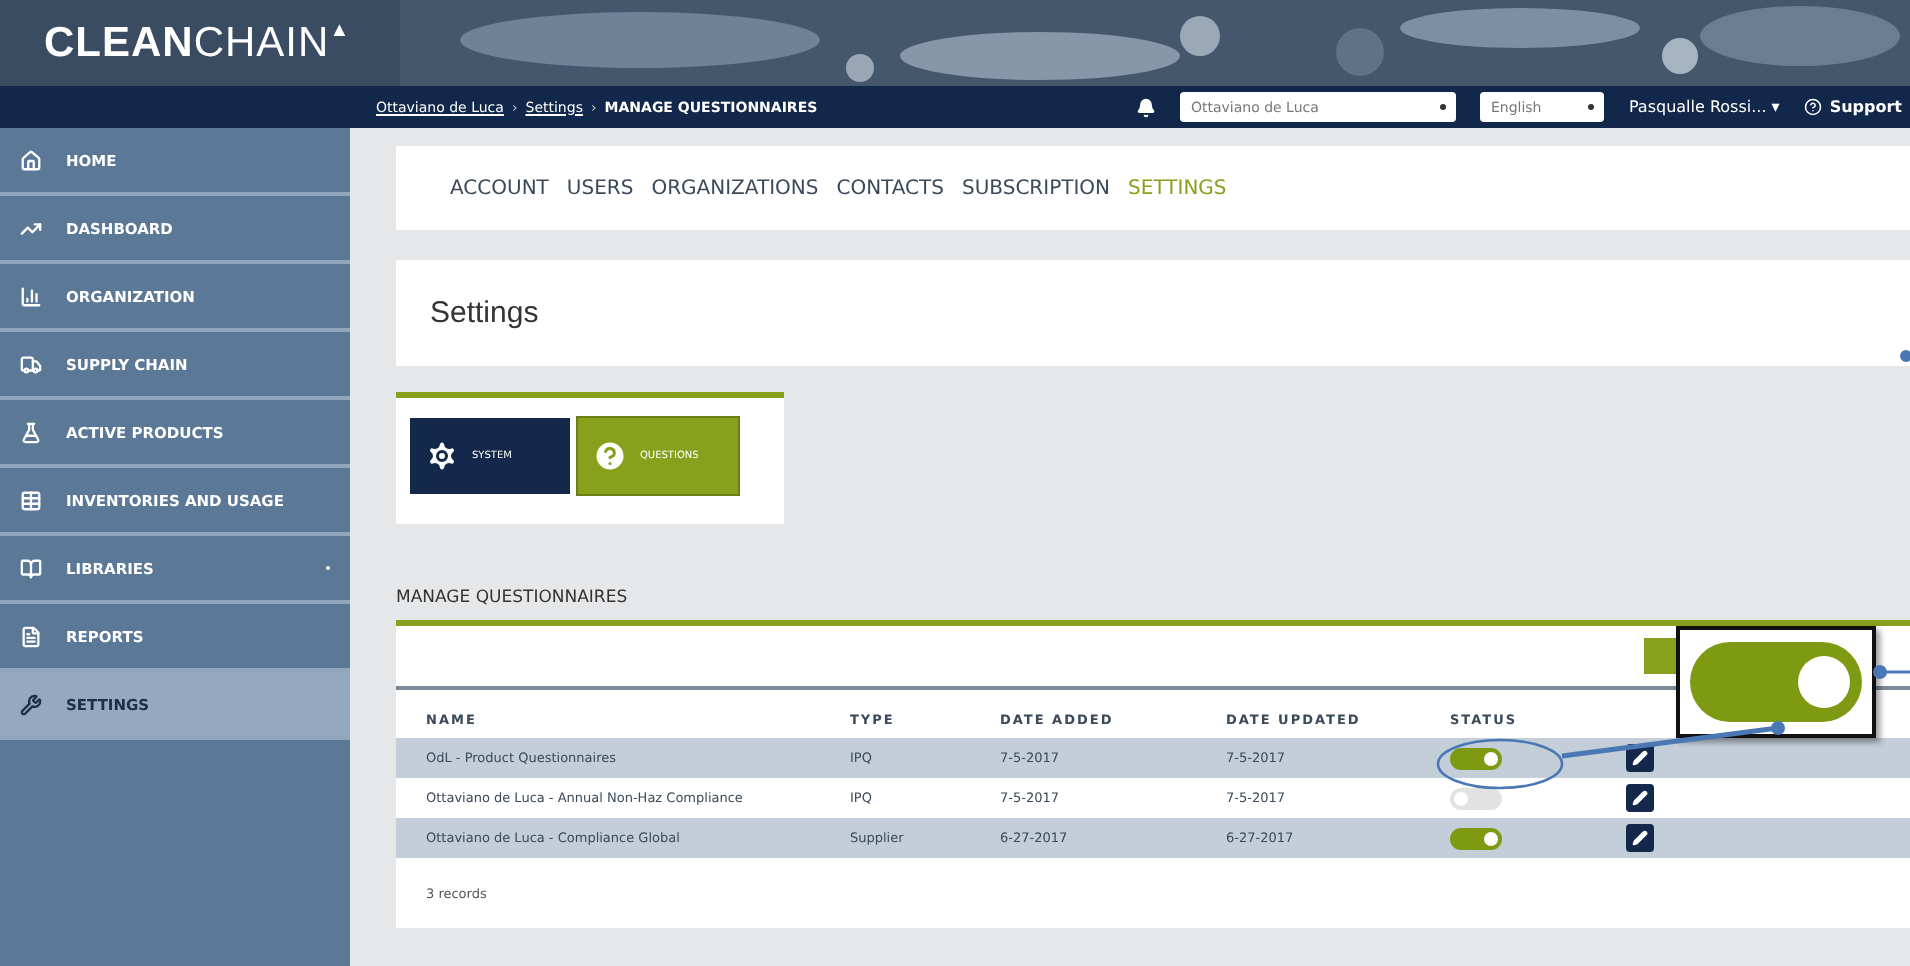  What do you see at coordinates (1177, 188) in the screenshot?
I see `tab: SETTINGS` at bounding box center [1177, 188].